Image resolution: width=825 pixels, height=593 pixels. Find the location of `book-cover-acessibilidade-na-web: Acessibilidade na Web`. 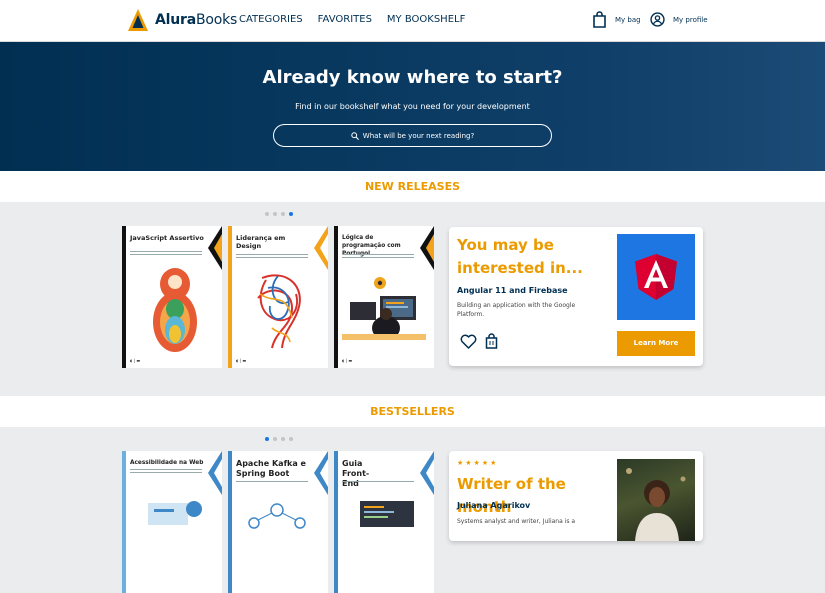

book-cover-acessibilidade-na-web: Acessibilidade na Web is located at coordinates (172, 522).